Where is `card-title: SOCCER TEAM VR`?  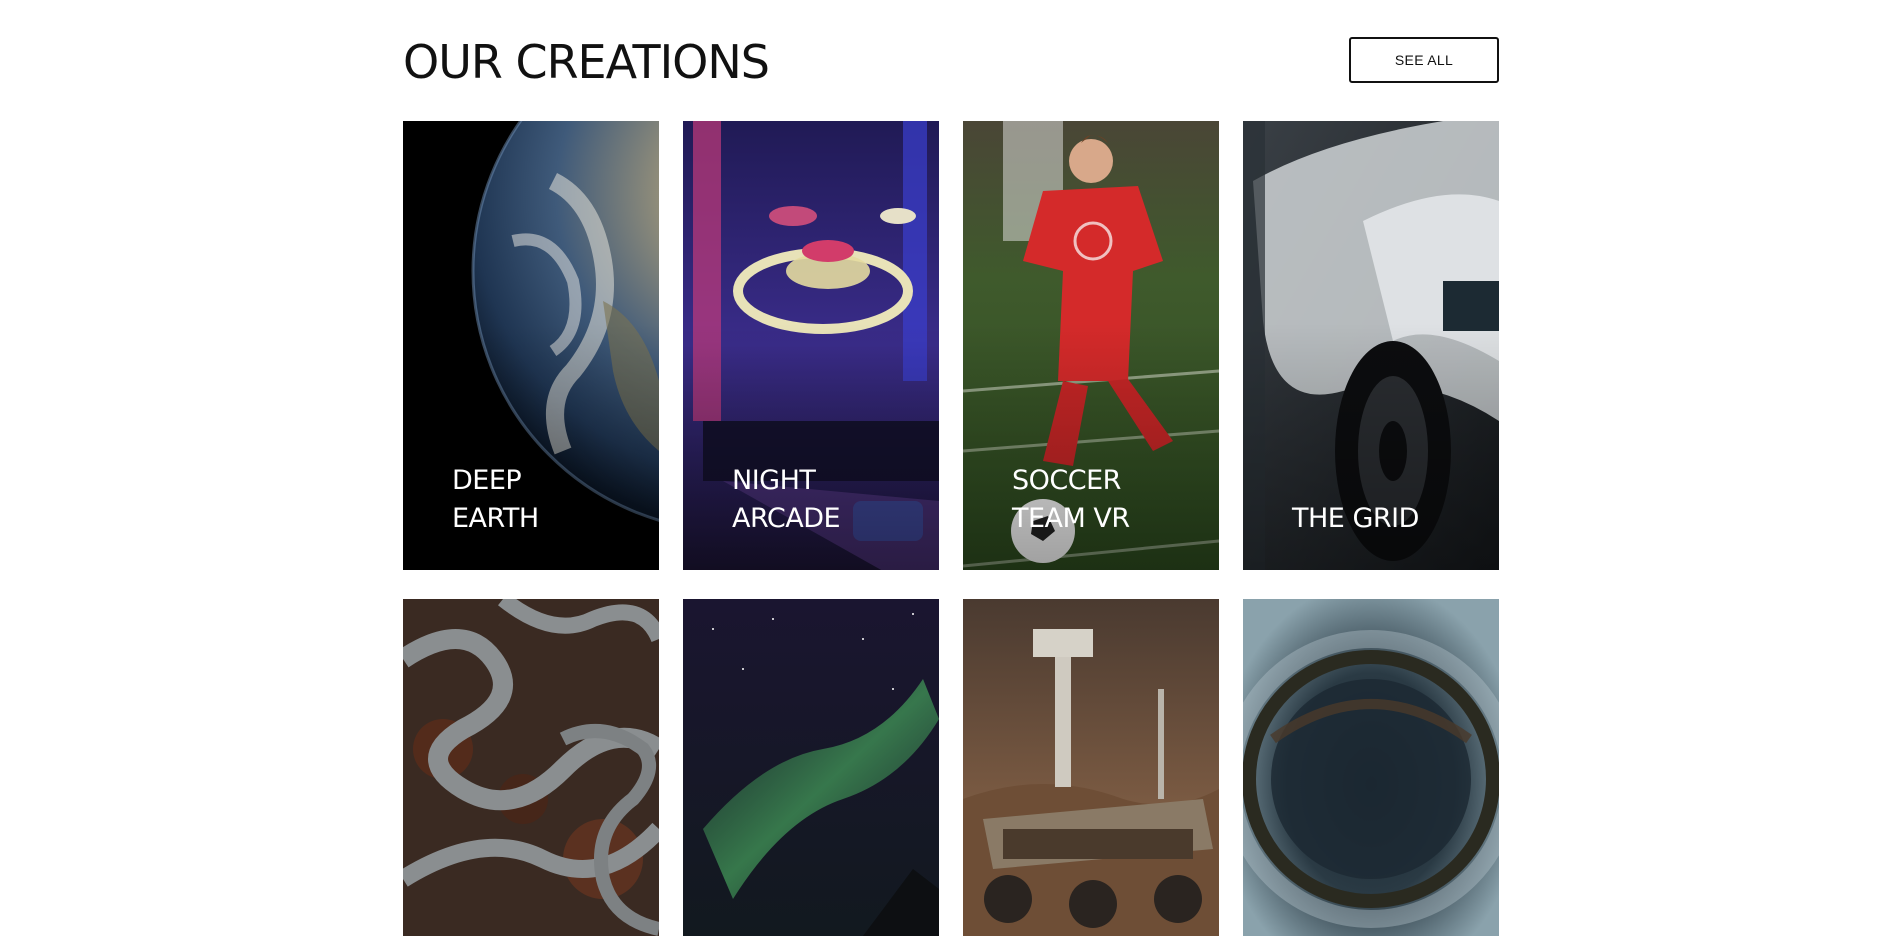
card-title: SOCCER TEAM VR is located at coordinates (1071, 499).